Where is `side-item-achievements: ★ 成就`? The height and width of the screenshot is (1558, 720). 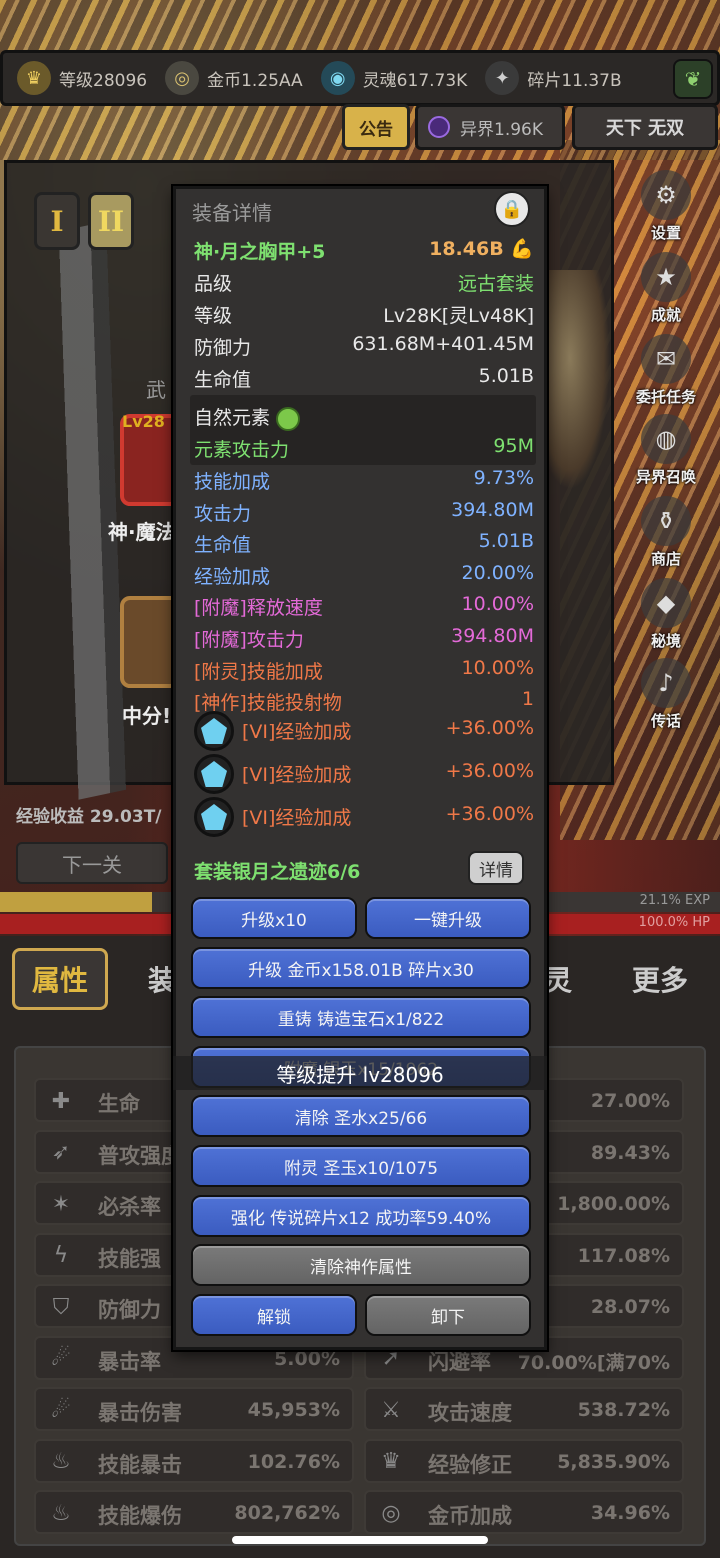
side-item-achievements: ★ 成就 is located at coordinates (666, 292).